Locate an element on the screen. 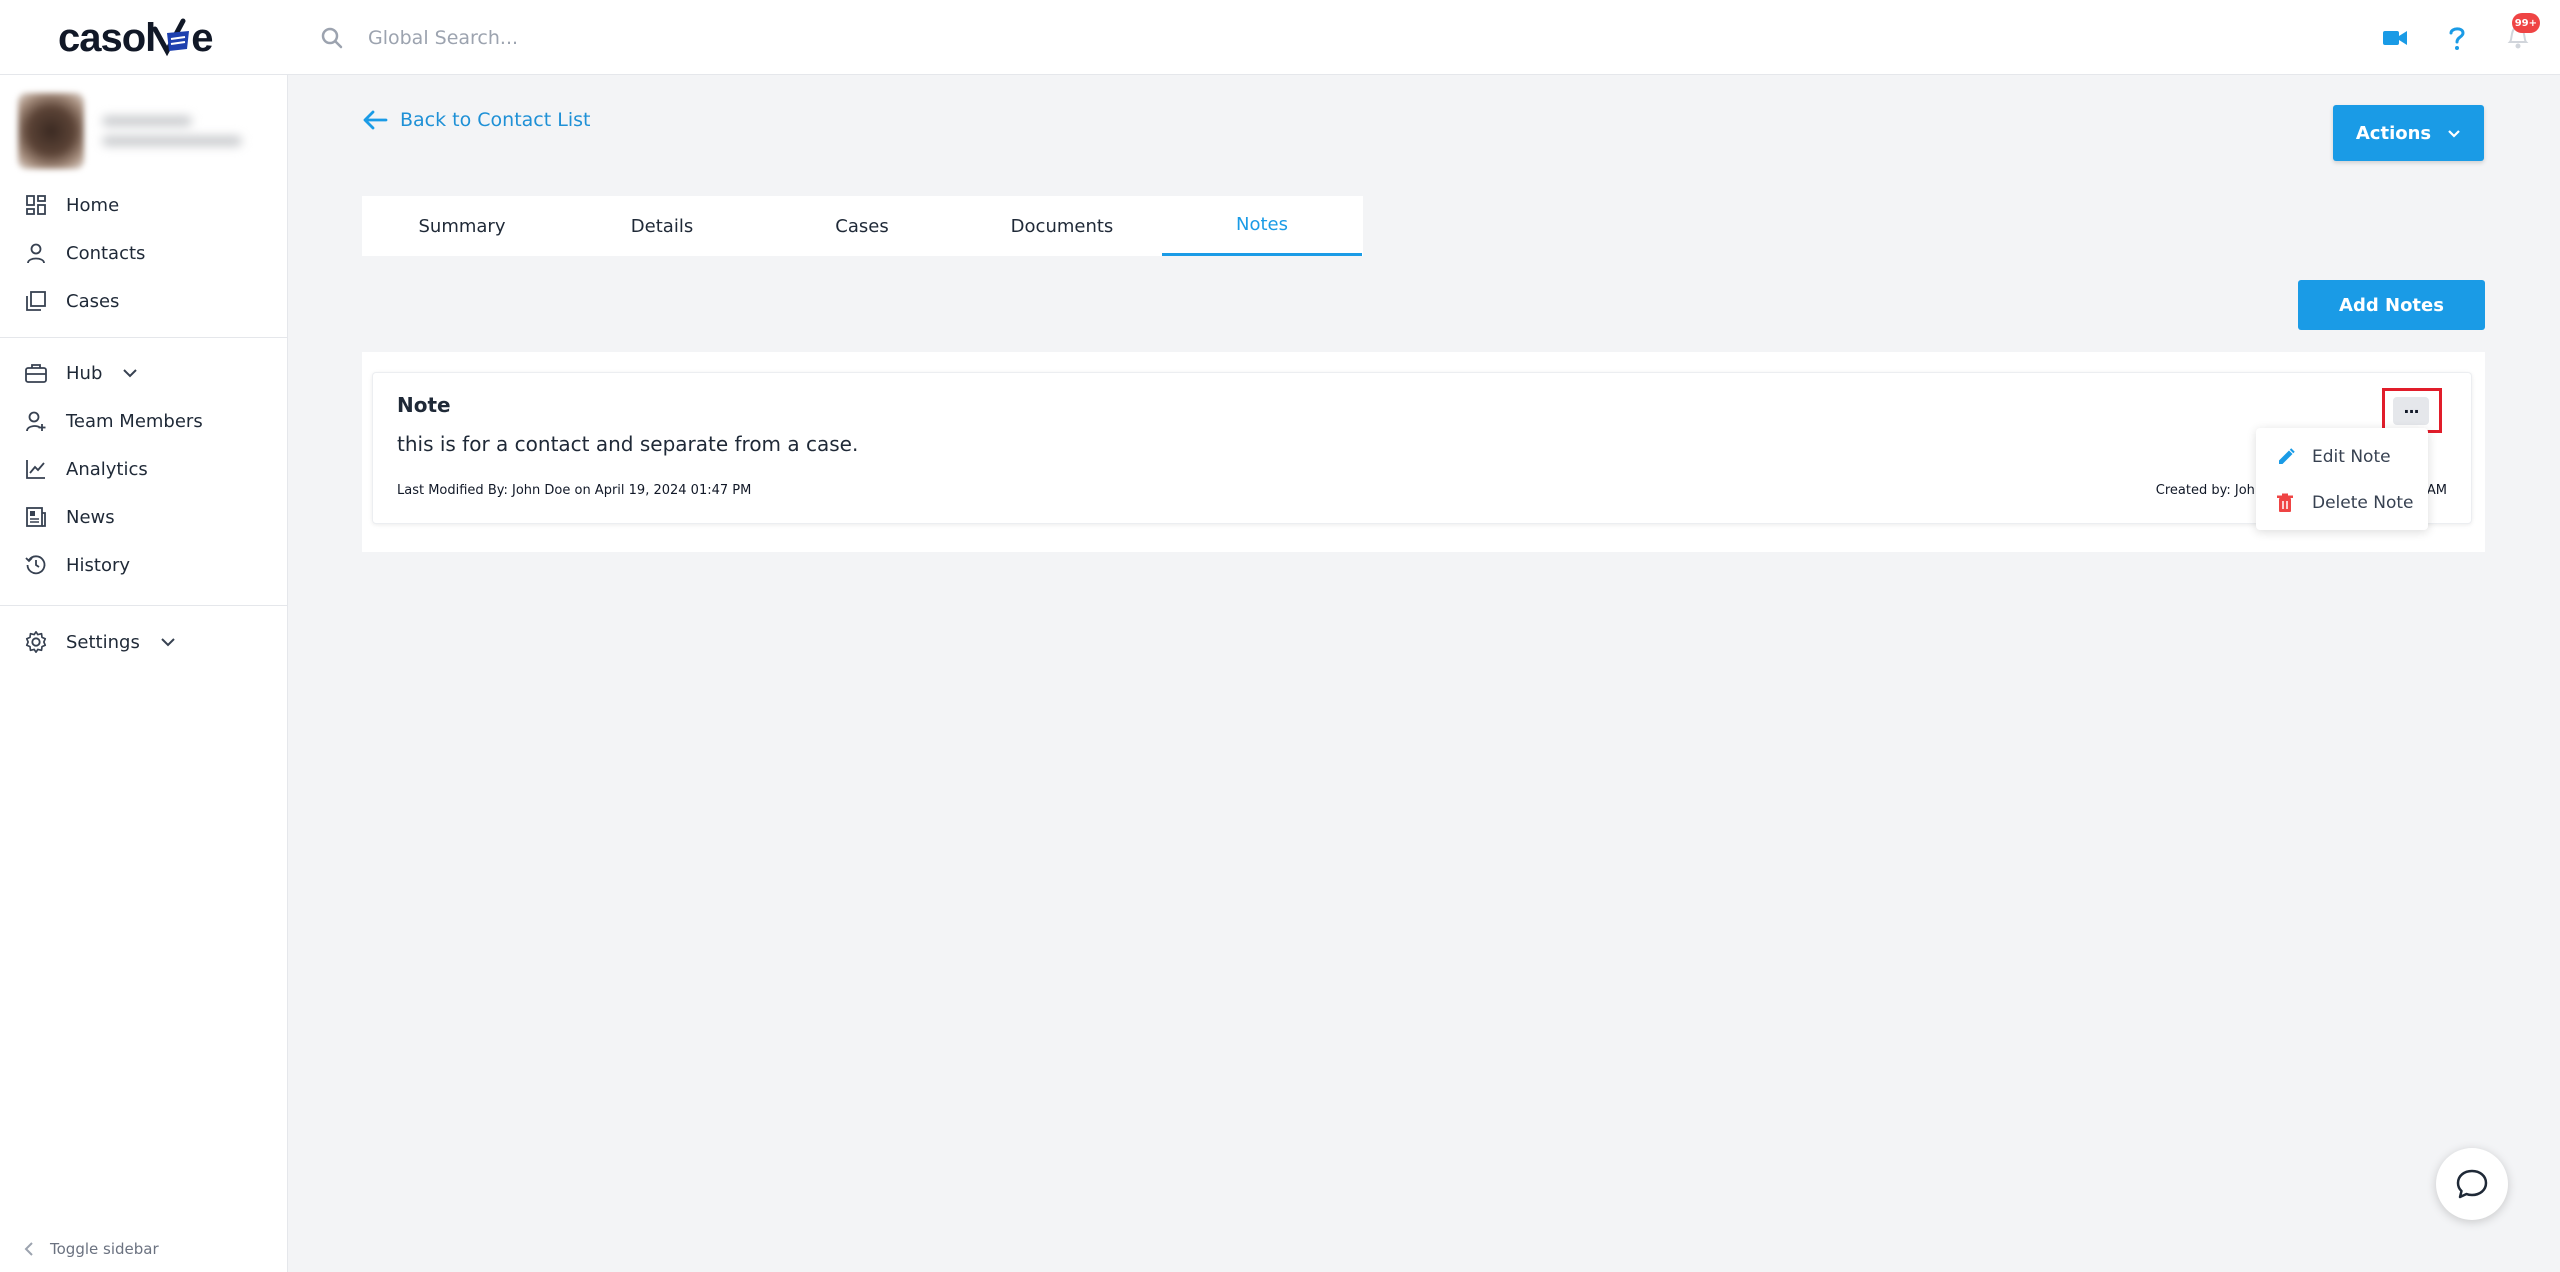 This screenshot has height=1272, width=2560. sidebar-item-hub: Hub is located at coordinates (144, 373).